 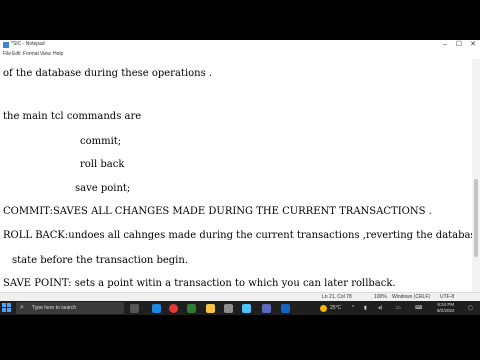 I want to click on notepad-icon, so click(x=6, y=45).